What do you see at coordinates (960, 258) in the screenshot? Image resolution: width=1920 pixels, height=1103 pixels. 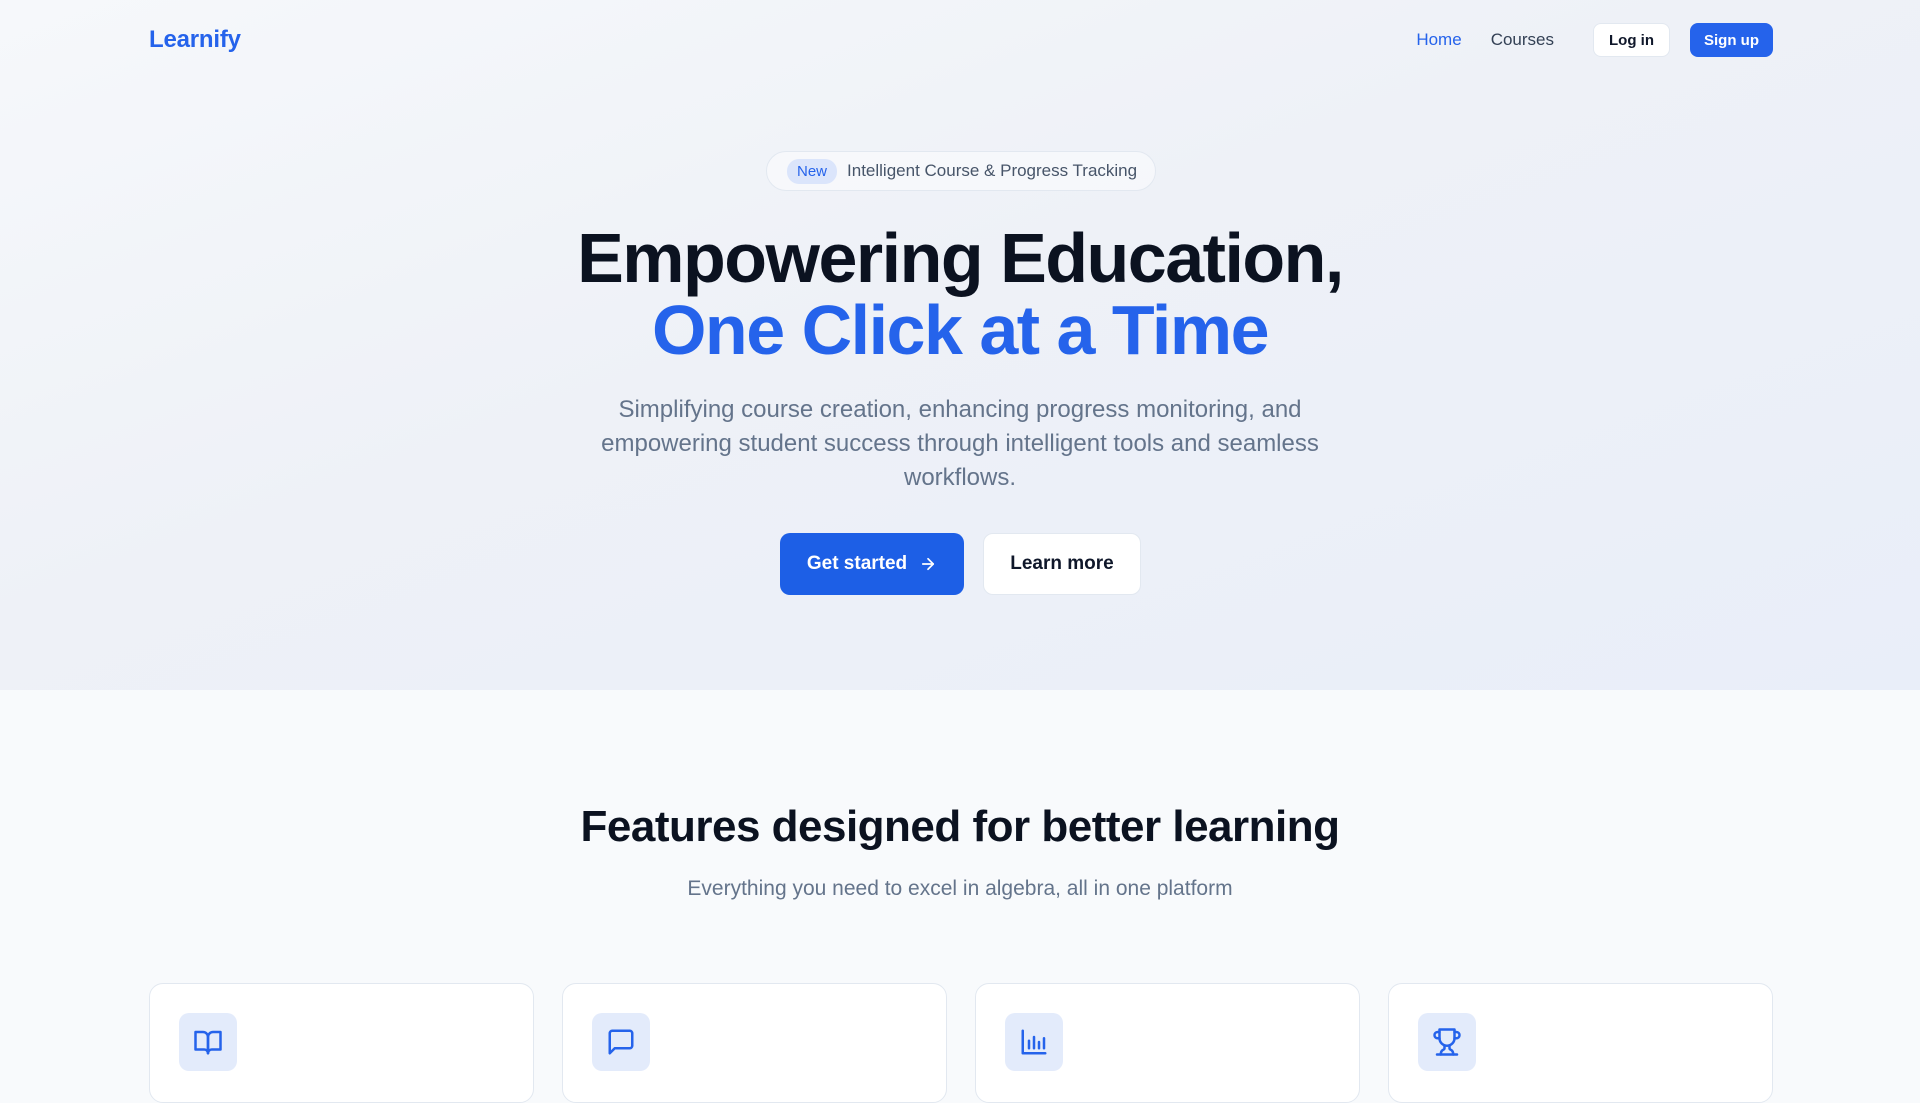 I see `hero-title: Empowering Education,` at bounding box center [960, 258].